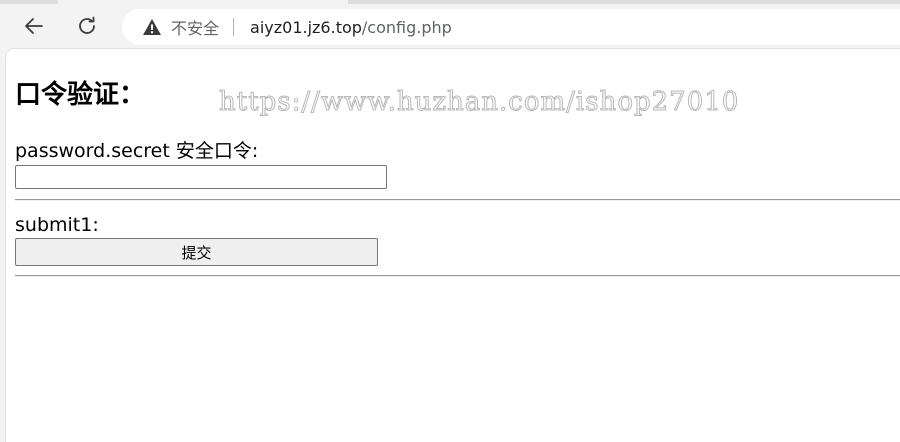 This screenshot has height=442, width=900. I want to click on submit-button: 提交, so click(196, 252).